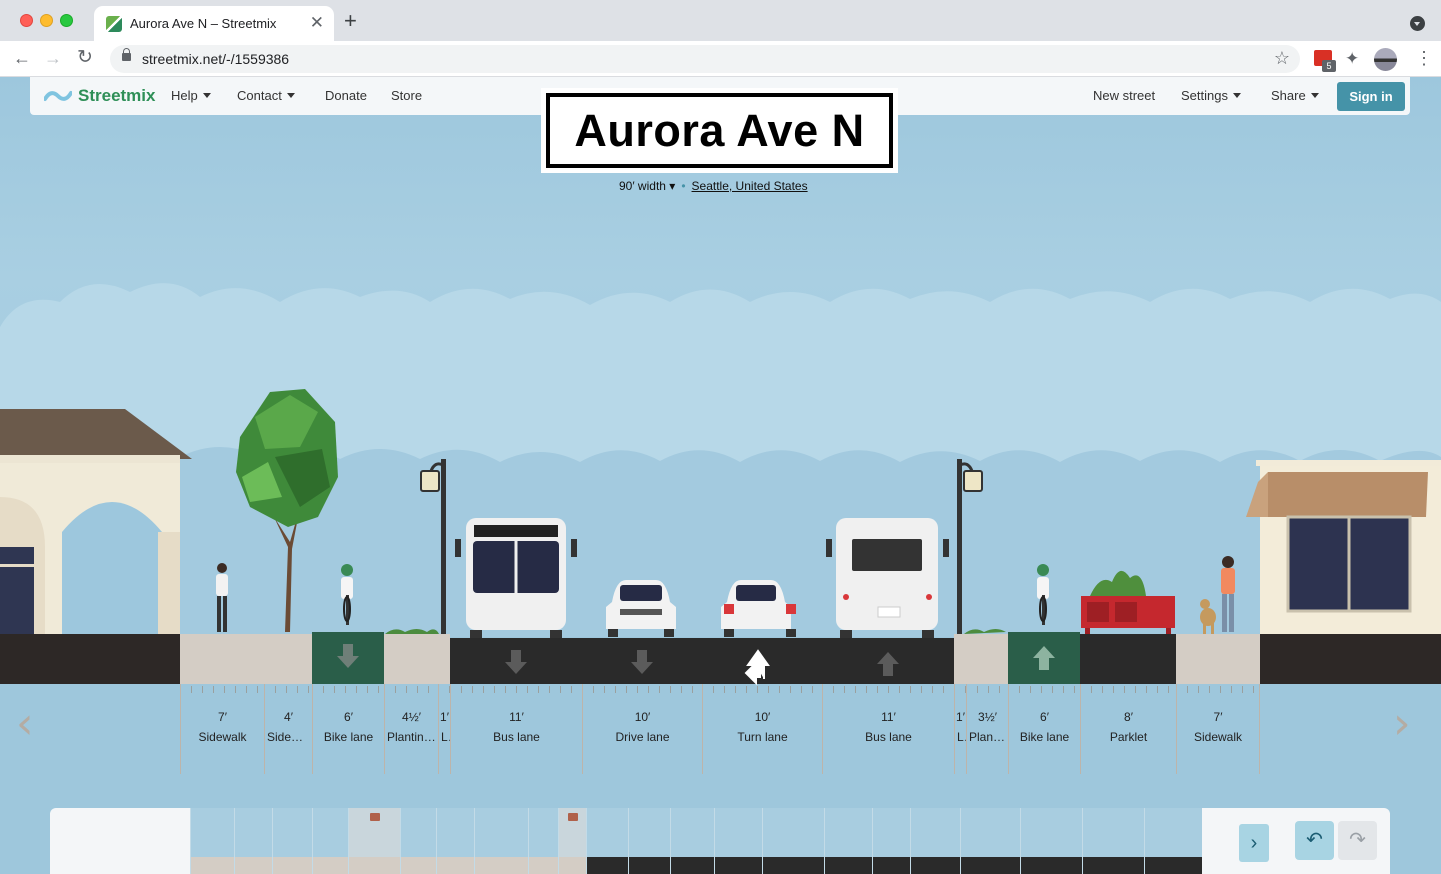 The image size is (1441, 874). I want to click on browser-tab: Aurora Ave N – Streetmix ✕, so click(214, 23).